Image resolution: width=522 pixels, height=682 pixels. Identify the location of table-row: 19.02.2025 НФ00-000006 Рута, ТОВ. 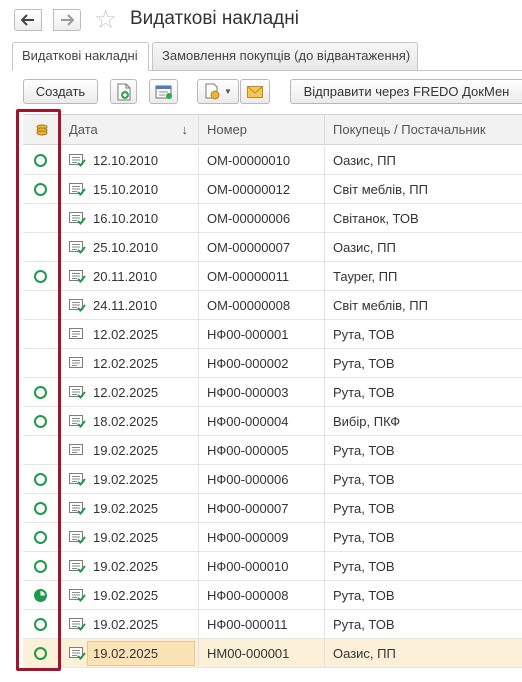
(272, 479).